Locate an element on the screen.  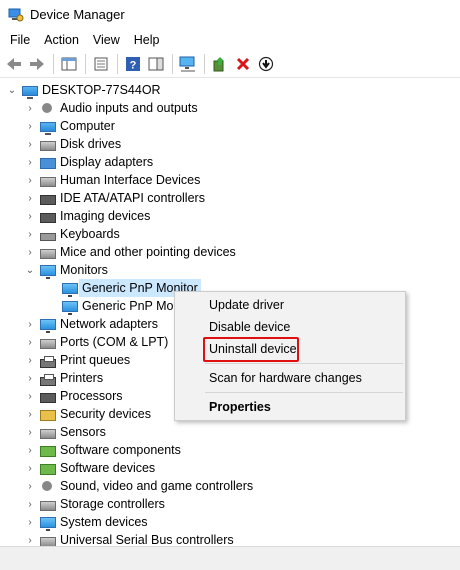
title-bar: Device Manager is located at coordinates (230, 14).